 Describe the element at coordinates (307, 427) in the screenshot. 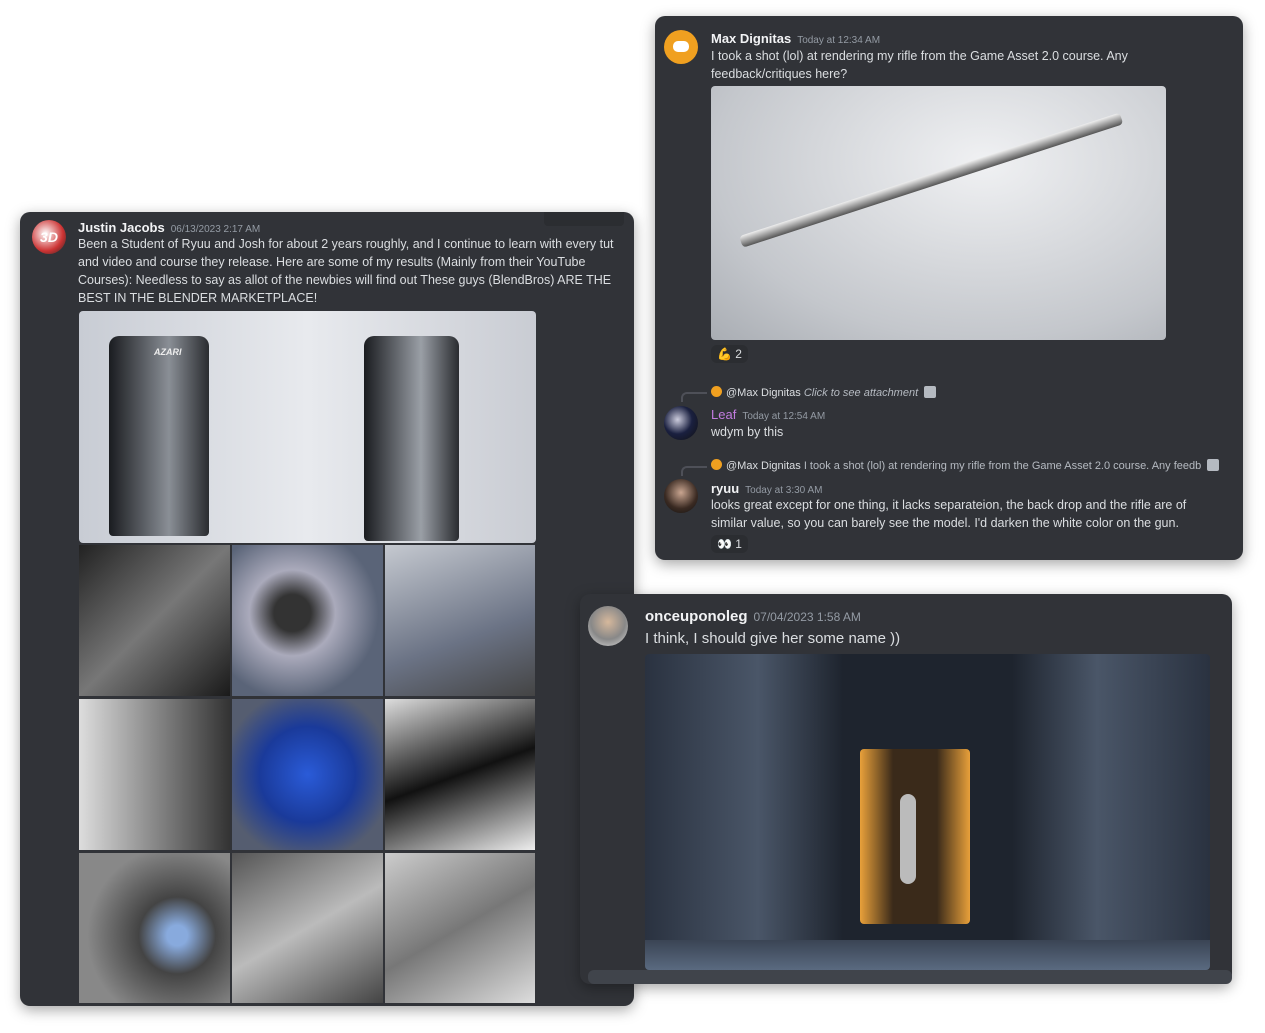

I see `attachment-image-main: AZARI` at that location.